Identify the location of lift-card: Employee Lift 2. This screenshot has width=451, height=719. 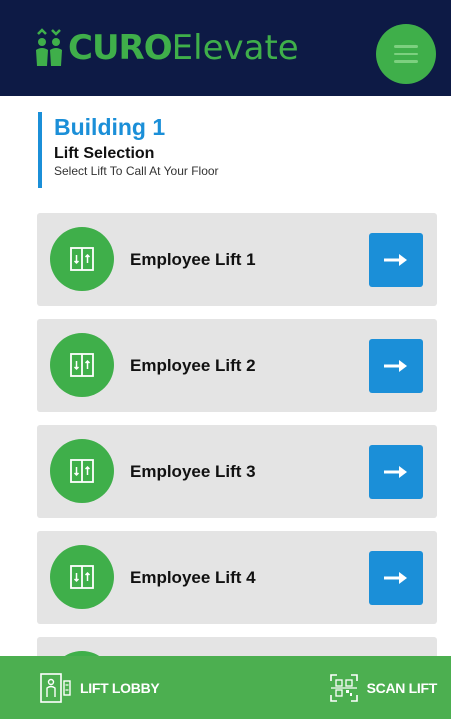
(237, 365).